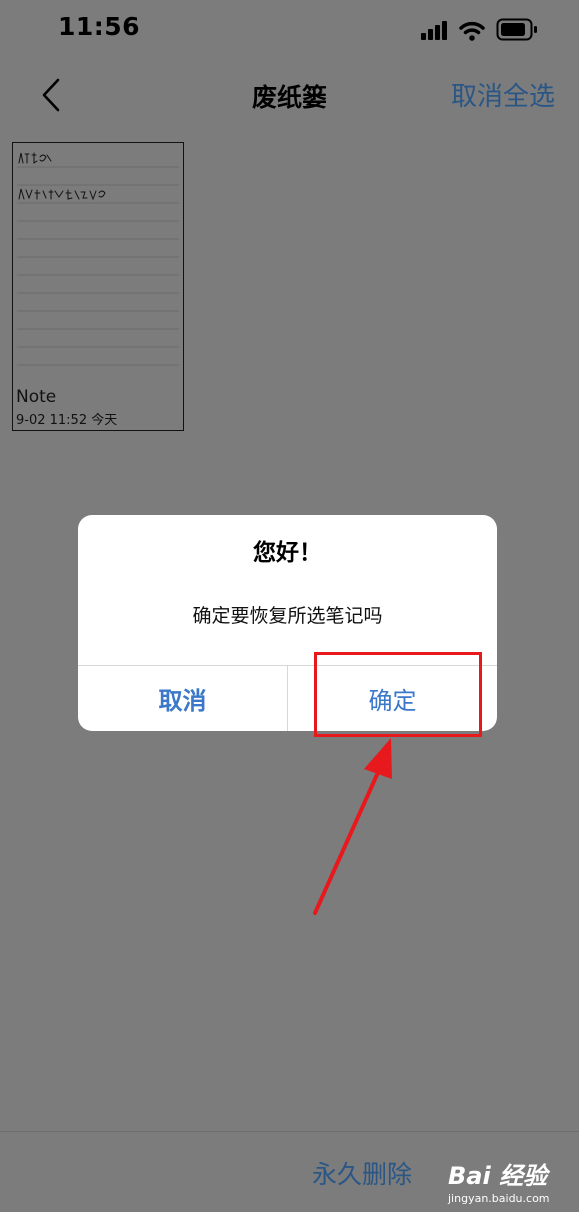  What do you see at coordinates (67, 420) in the screenshot?
I see `note-timestamp: 9-02 11:52 今天` at bounding box center [67, 420].